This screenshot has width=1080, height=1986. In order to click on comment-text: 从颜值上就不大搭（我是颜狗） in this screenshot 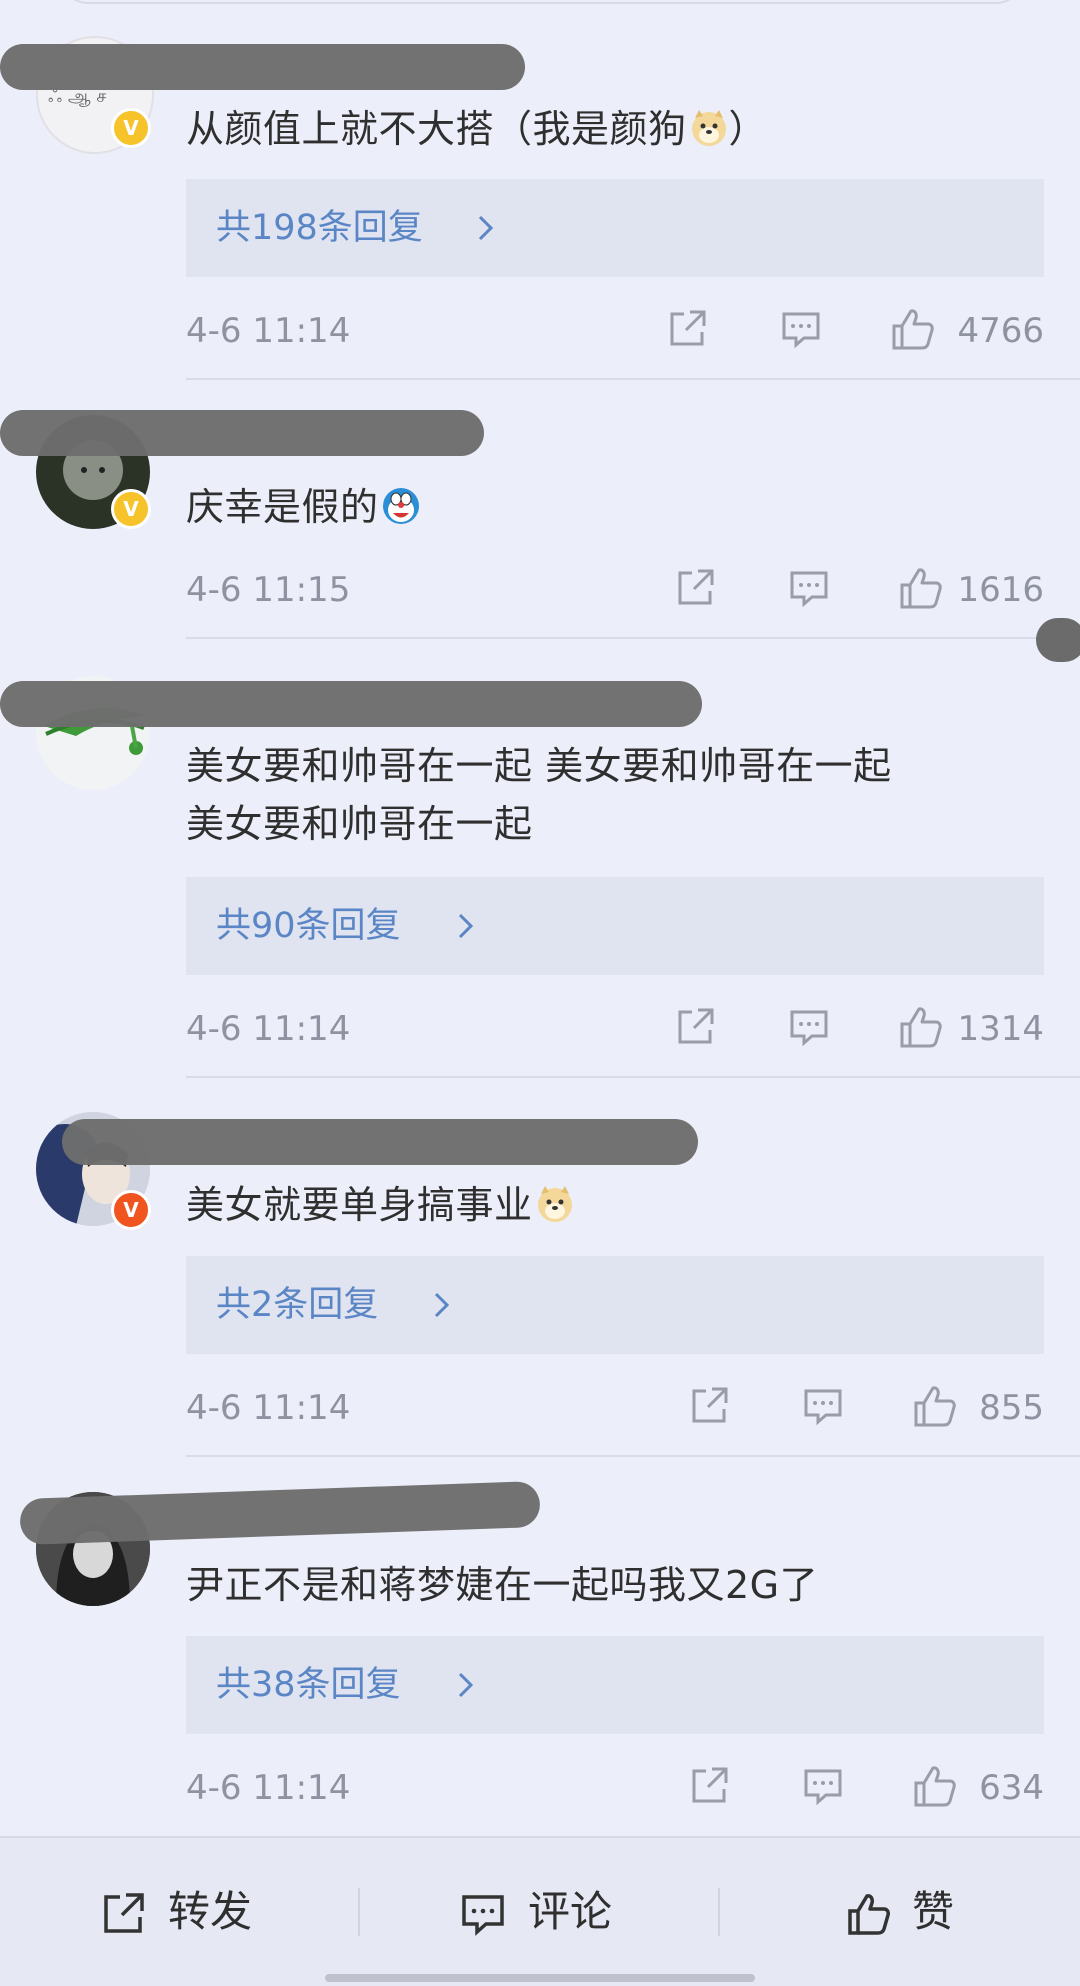, I will do `click(477, 129)`.